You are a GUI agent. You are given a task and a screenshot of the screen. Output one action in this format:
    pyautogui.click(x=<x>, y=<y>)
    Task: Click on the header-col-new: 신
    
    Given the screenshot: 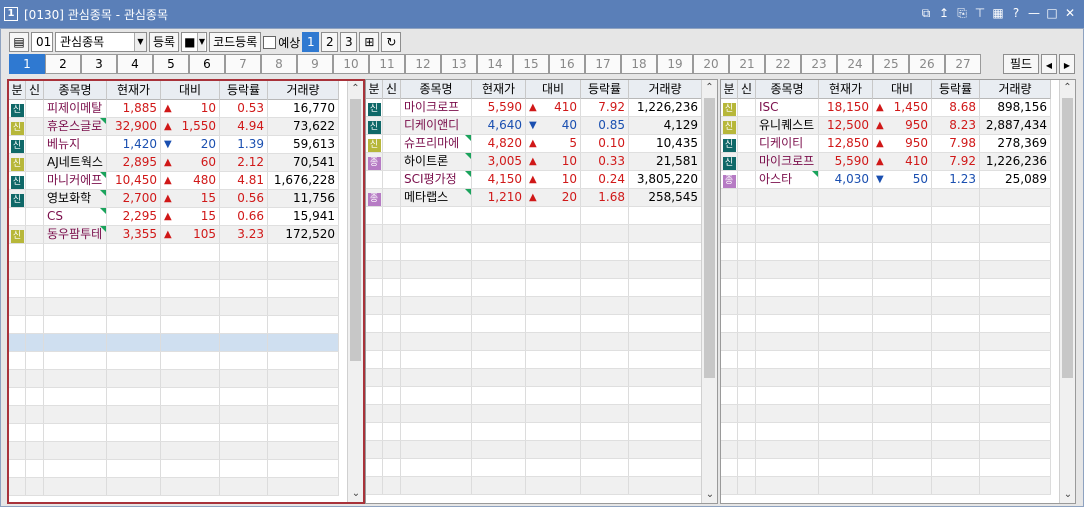 What is the action you would take?
    pyautogui.click(x=35, y=90)
    